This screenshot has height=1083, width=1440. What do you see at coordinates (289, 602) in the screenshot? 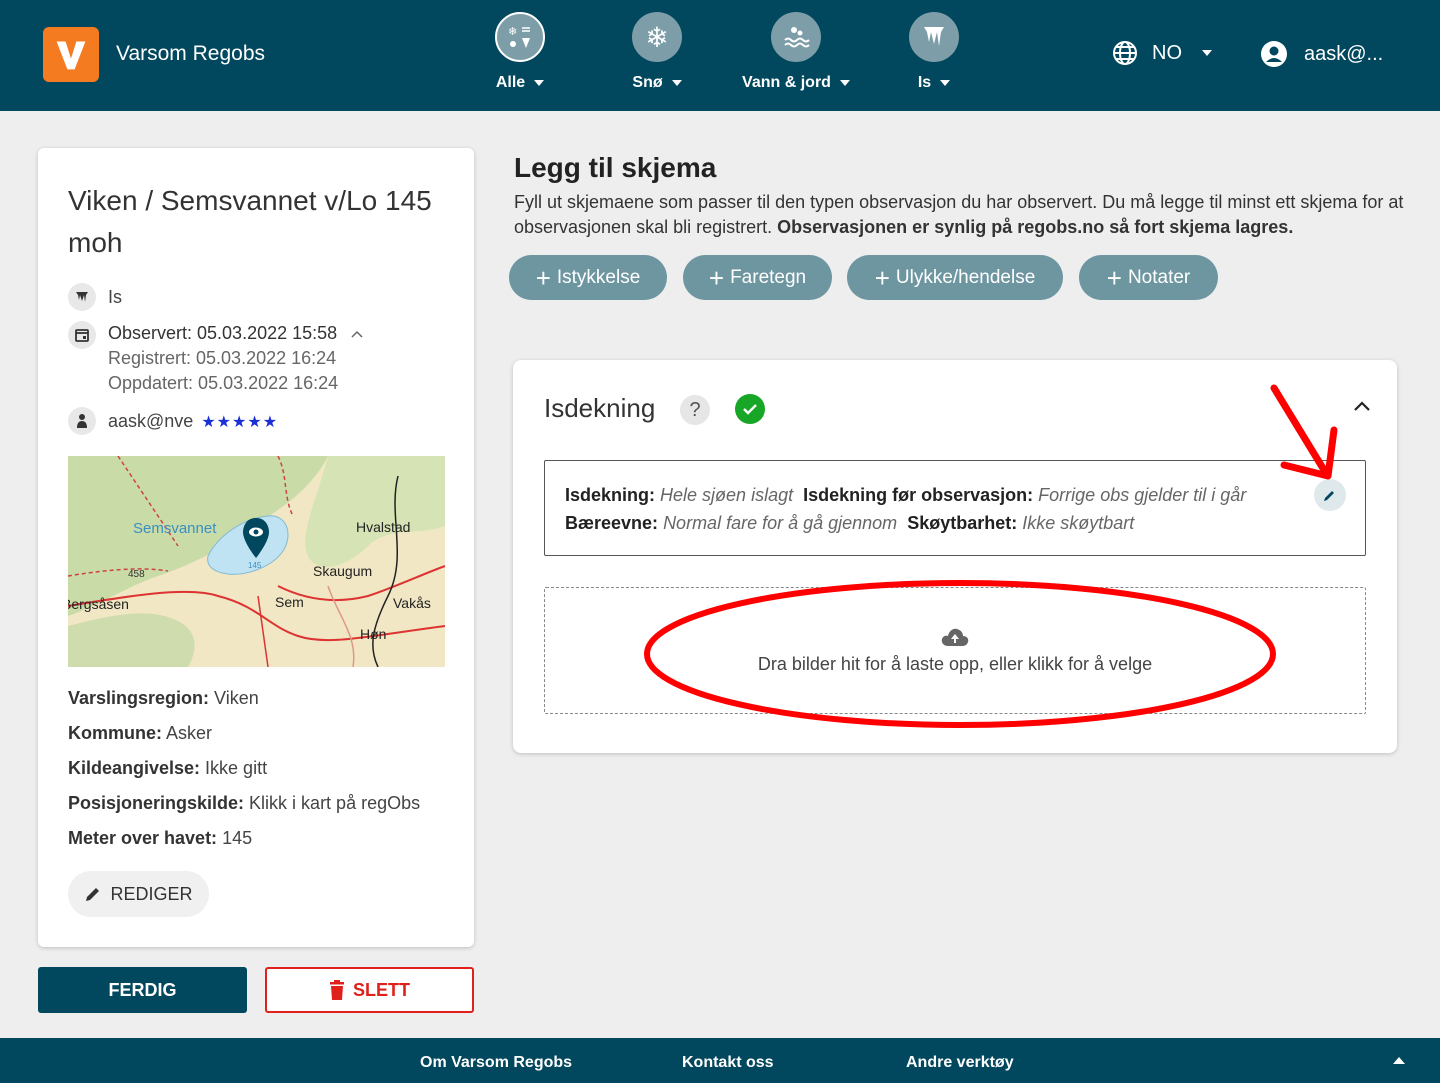
I see `map-place-label: Sem` at bounding box center [289, 602].